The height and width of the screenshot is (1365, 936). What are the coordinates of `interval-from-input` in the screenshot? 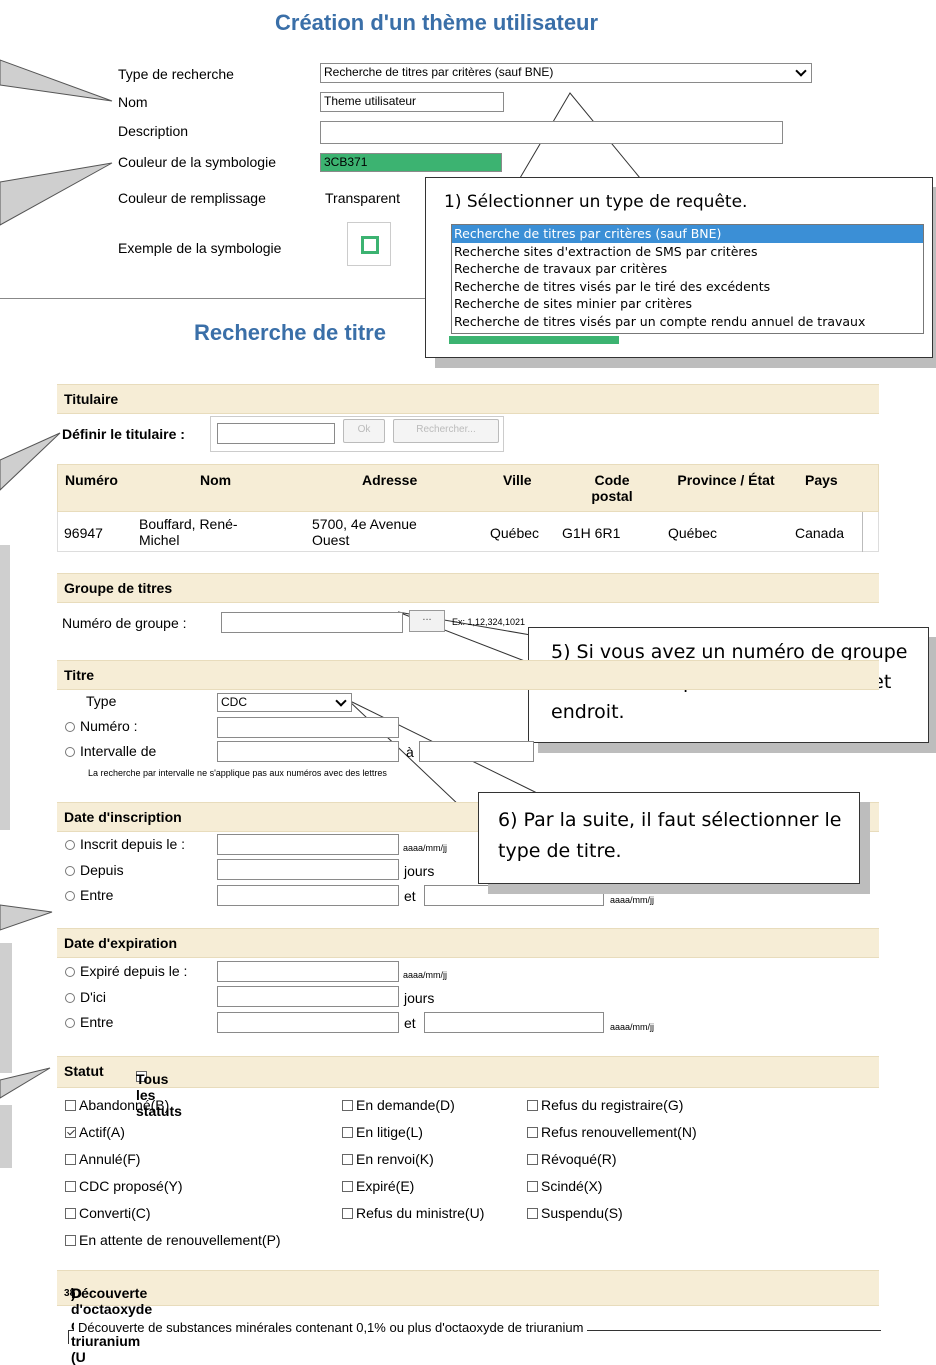 It's located at (308, 751).